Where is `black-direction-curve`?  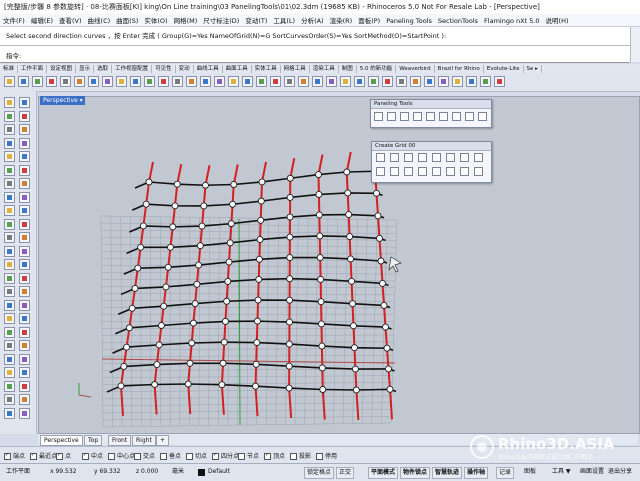
black-direction-curve is located at coordinates (252, 367).